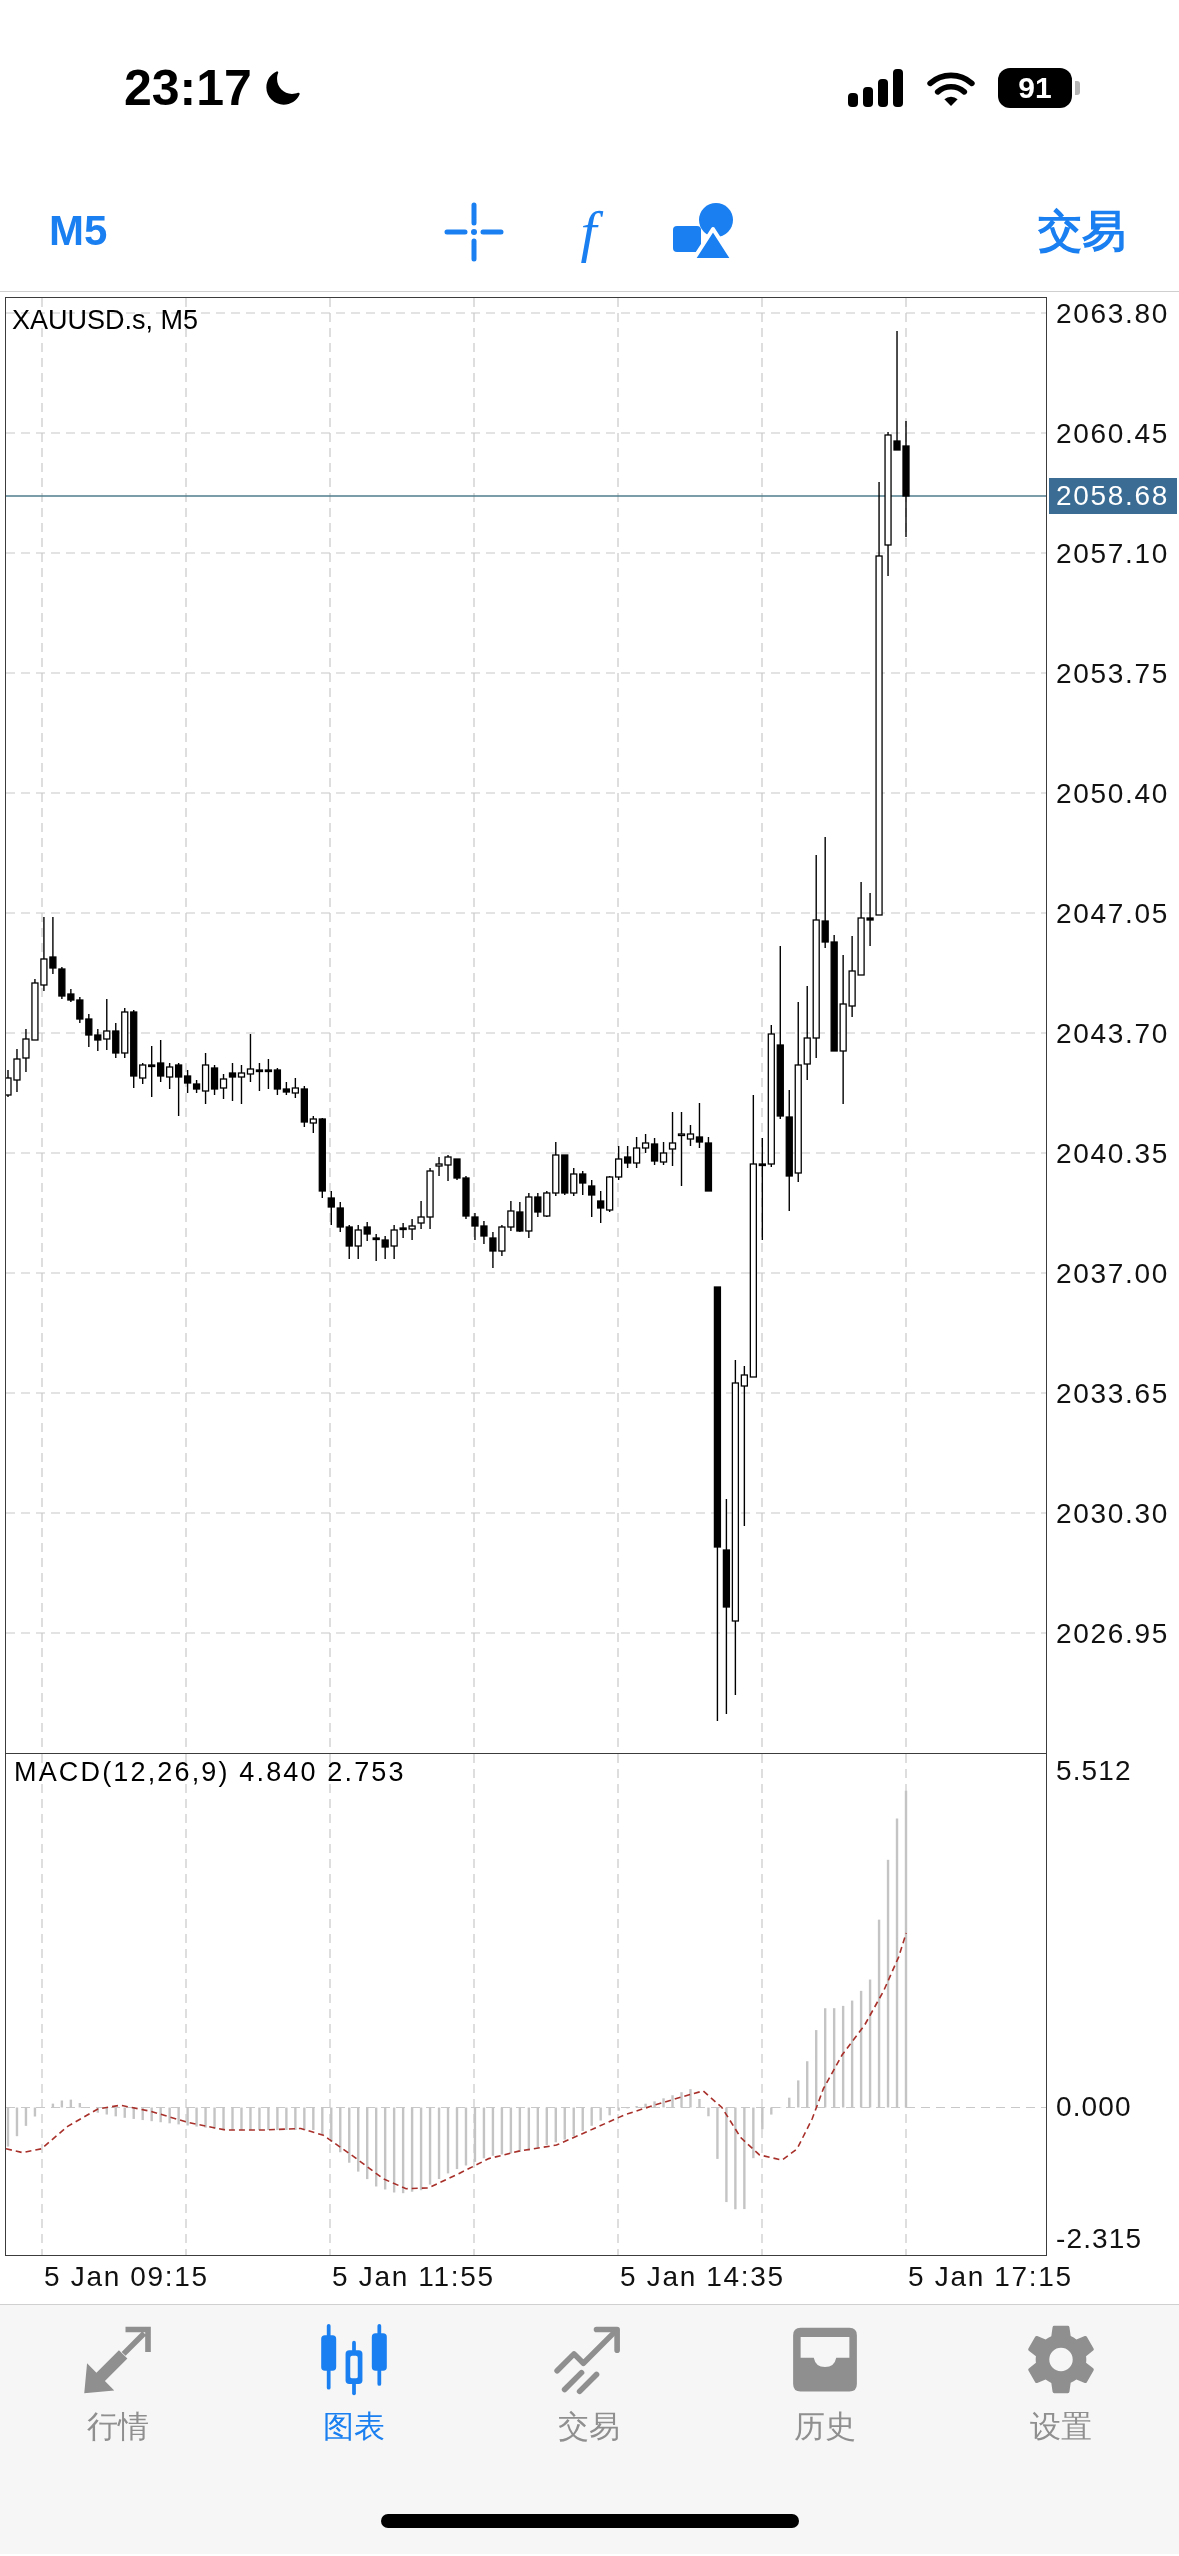  Describe the element at coordinates (188, 88) in the screenshot. I see `status-time: 23:17` at that location.